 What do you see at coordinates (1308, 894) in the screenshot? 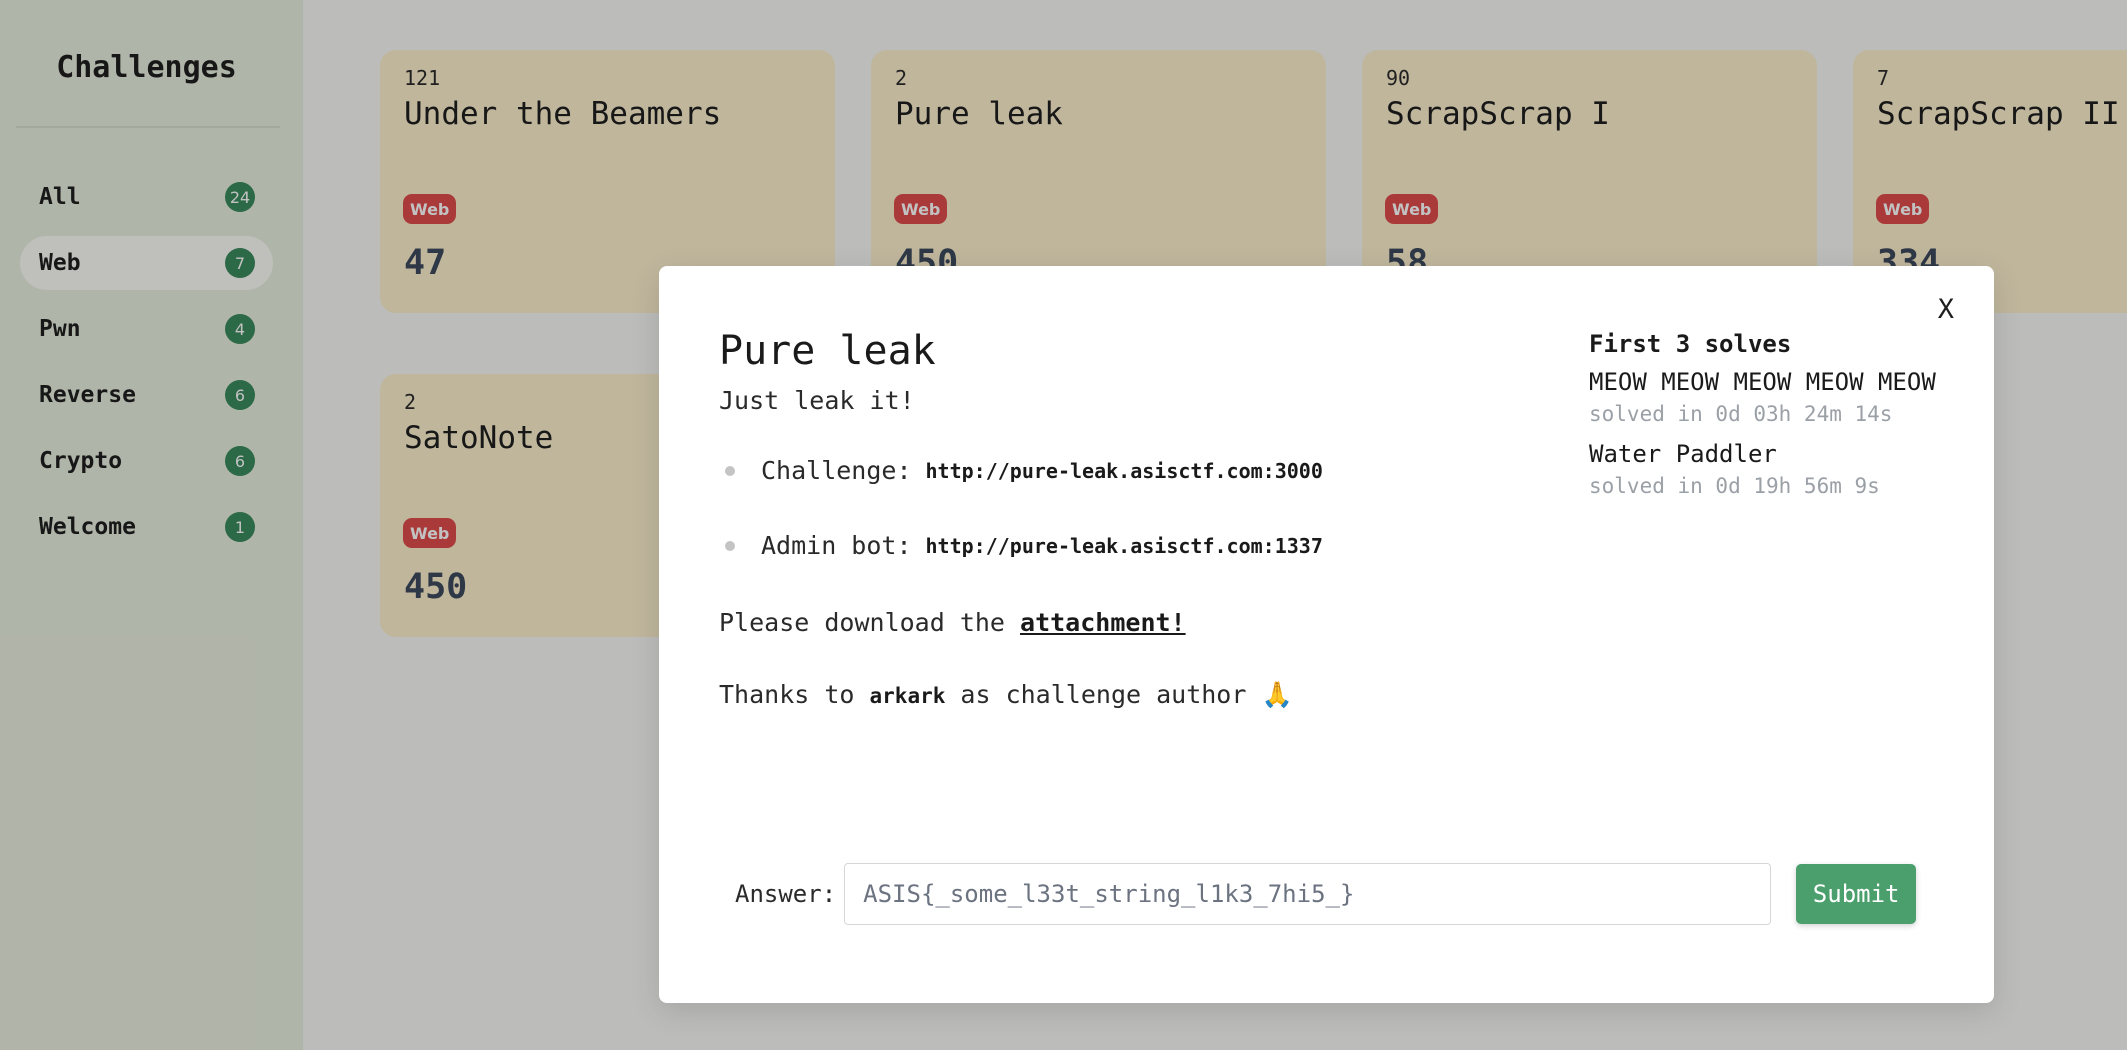
I see `flag-input` at bounding box center [1308, 894].